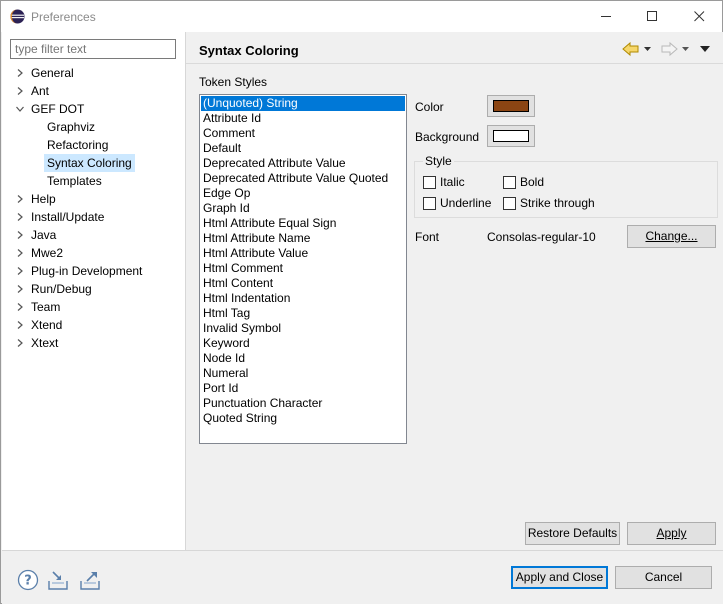 The width and height of the screenshot is (723, 604). Describe the element at coordinates (52, 73) in the screenshot. I see `sidebar-item-general: General` at that location.